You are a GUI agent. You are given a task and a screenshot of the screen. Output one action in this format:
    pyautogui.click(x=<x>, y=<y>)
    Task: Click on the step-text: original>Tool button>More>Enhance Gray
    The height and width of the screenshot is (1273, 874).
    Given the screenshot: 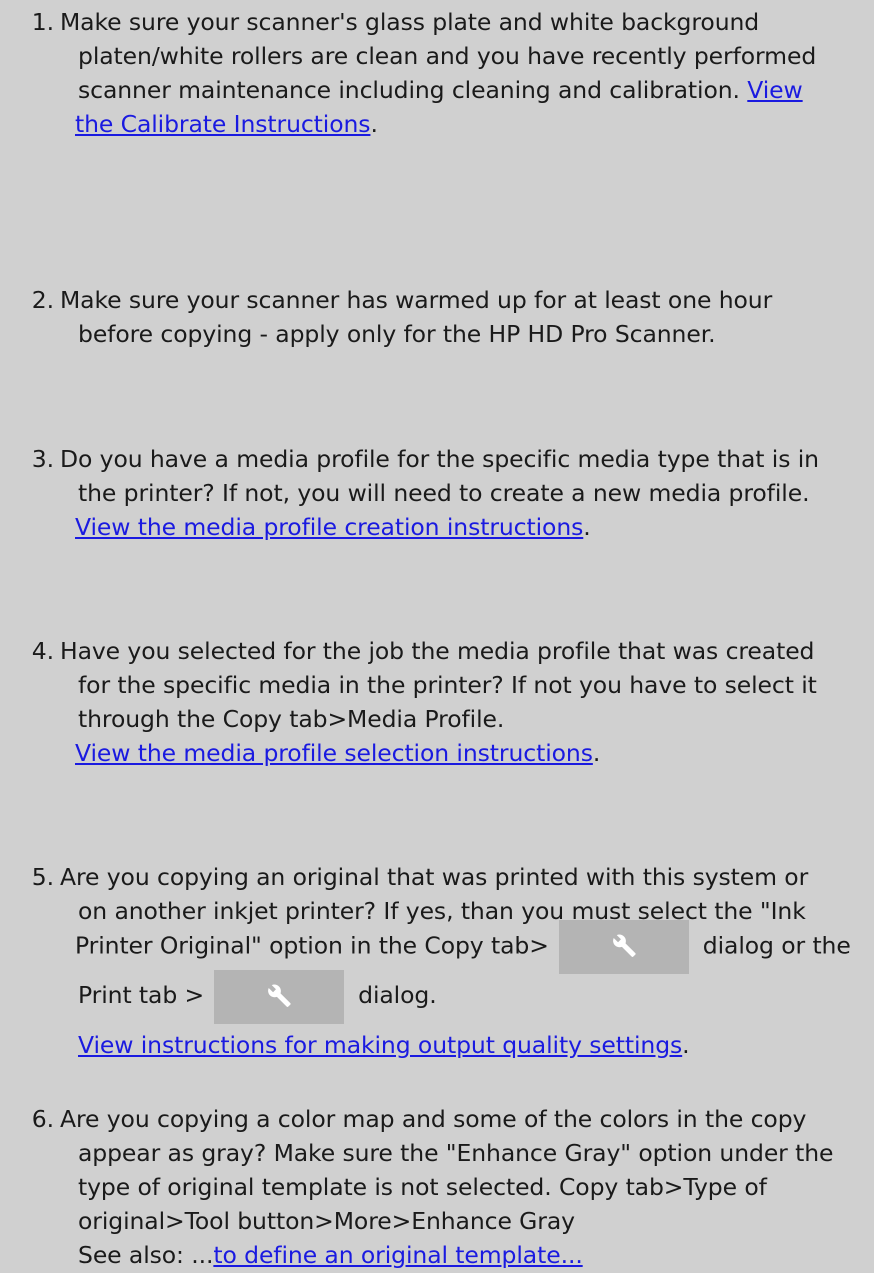 What is the action you would take?
    pyautogui.click(x=326, y=1221)
    